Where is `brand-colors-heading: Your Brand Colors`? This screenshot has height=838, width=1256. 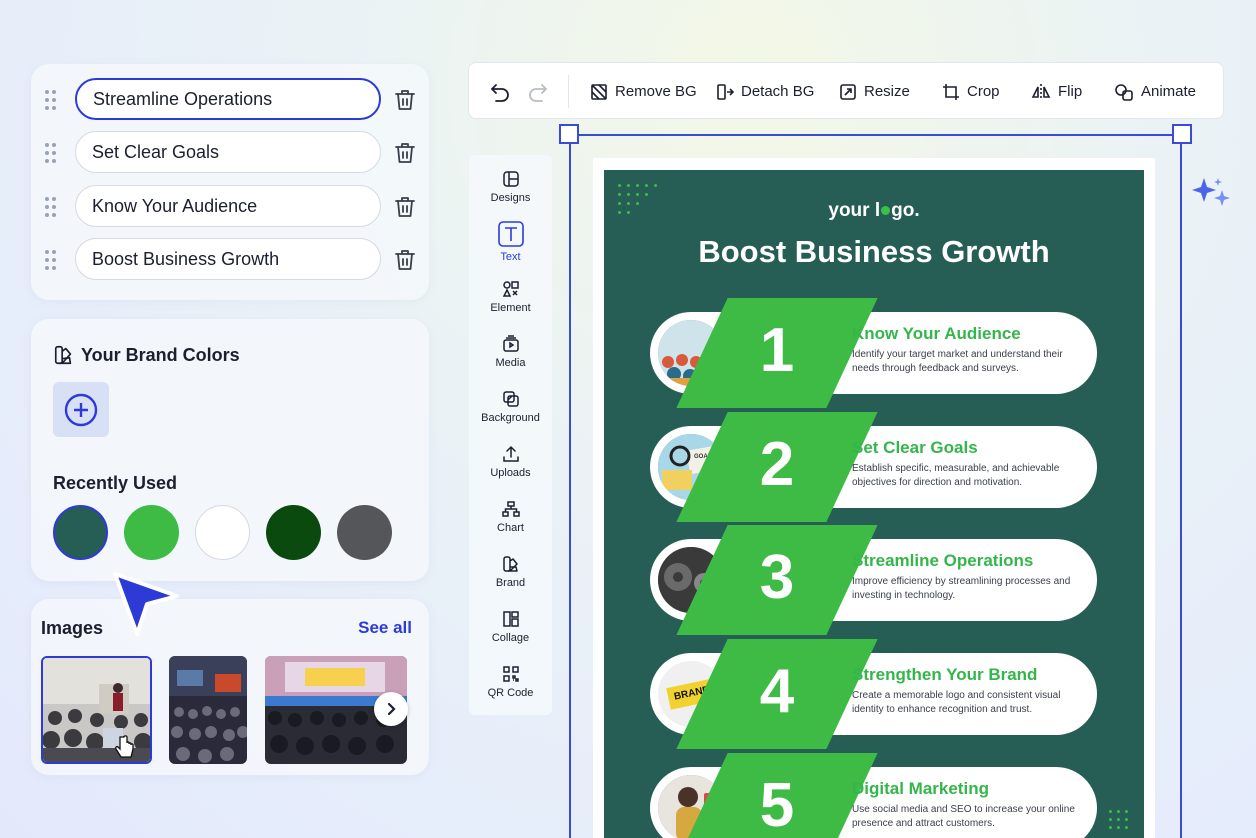 brand-colors-heading: Your Brand Colors is located at coordinates (146, 355).